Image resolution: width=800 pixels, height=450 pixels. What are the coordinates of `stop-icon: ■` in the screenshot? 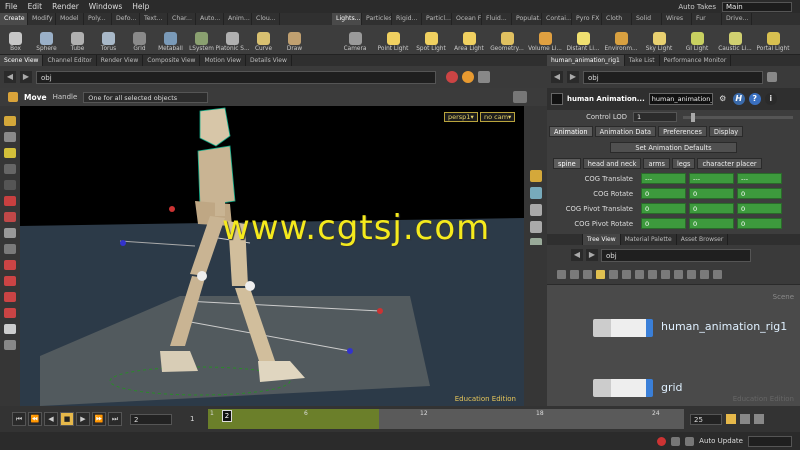 It's located at (67, 419).